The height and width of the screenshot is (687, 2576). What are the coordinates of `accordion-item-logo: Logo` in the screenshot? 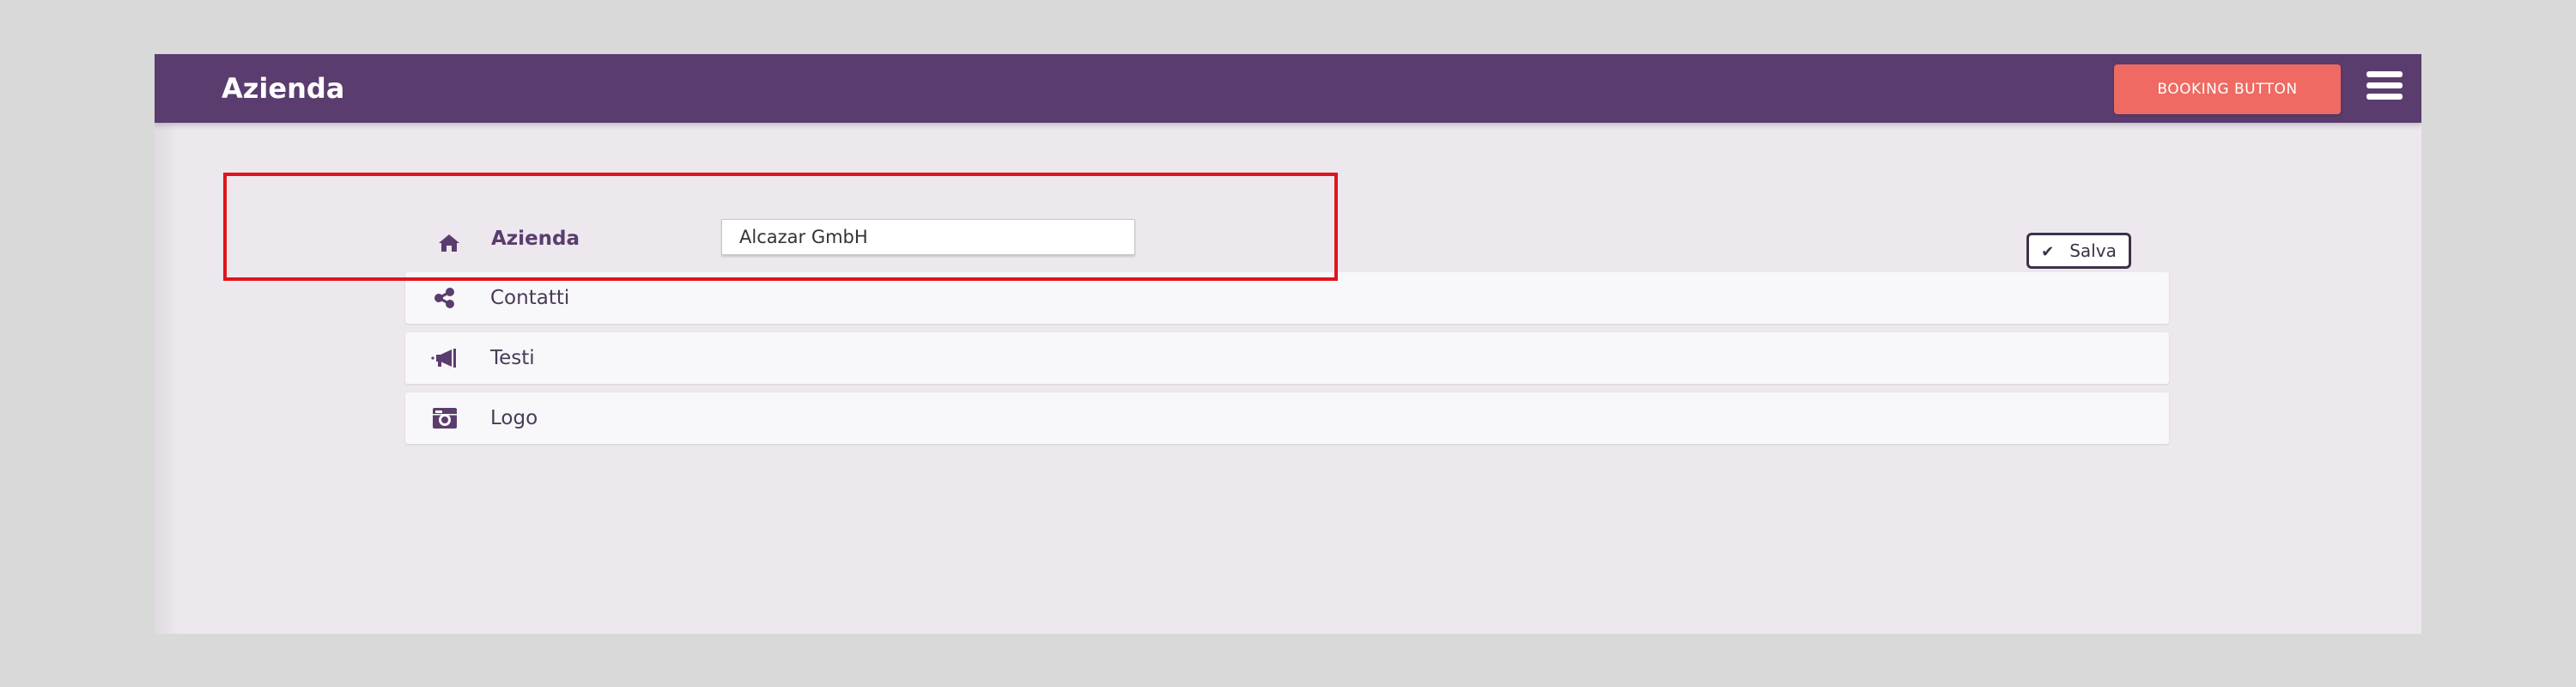 It's located at (1287, 418).